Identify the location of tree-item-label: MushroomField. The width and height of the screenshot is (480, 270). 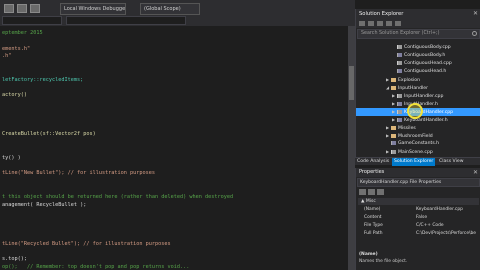
(415, 136).